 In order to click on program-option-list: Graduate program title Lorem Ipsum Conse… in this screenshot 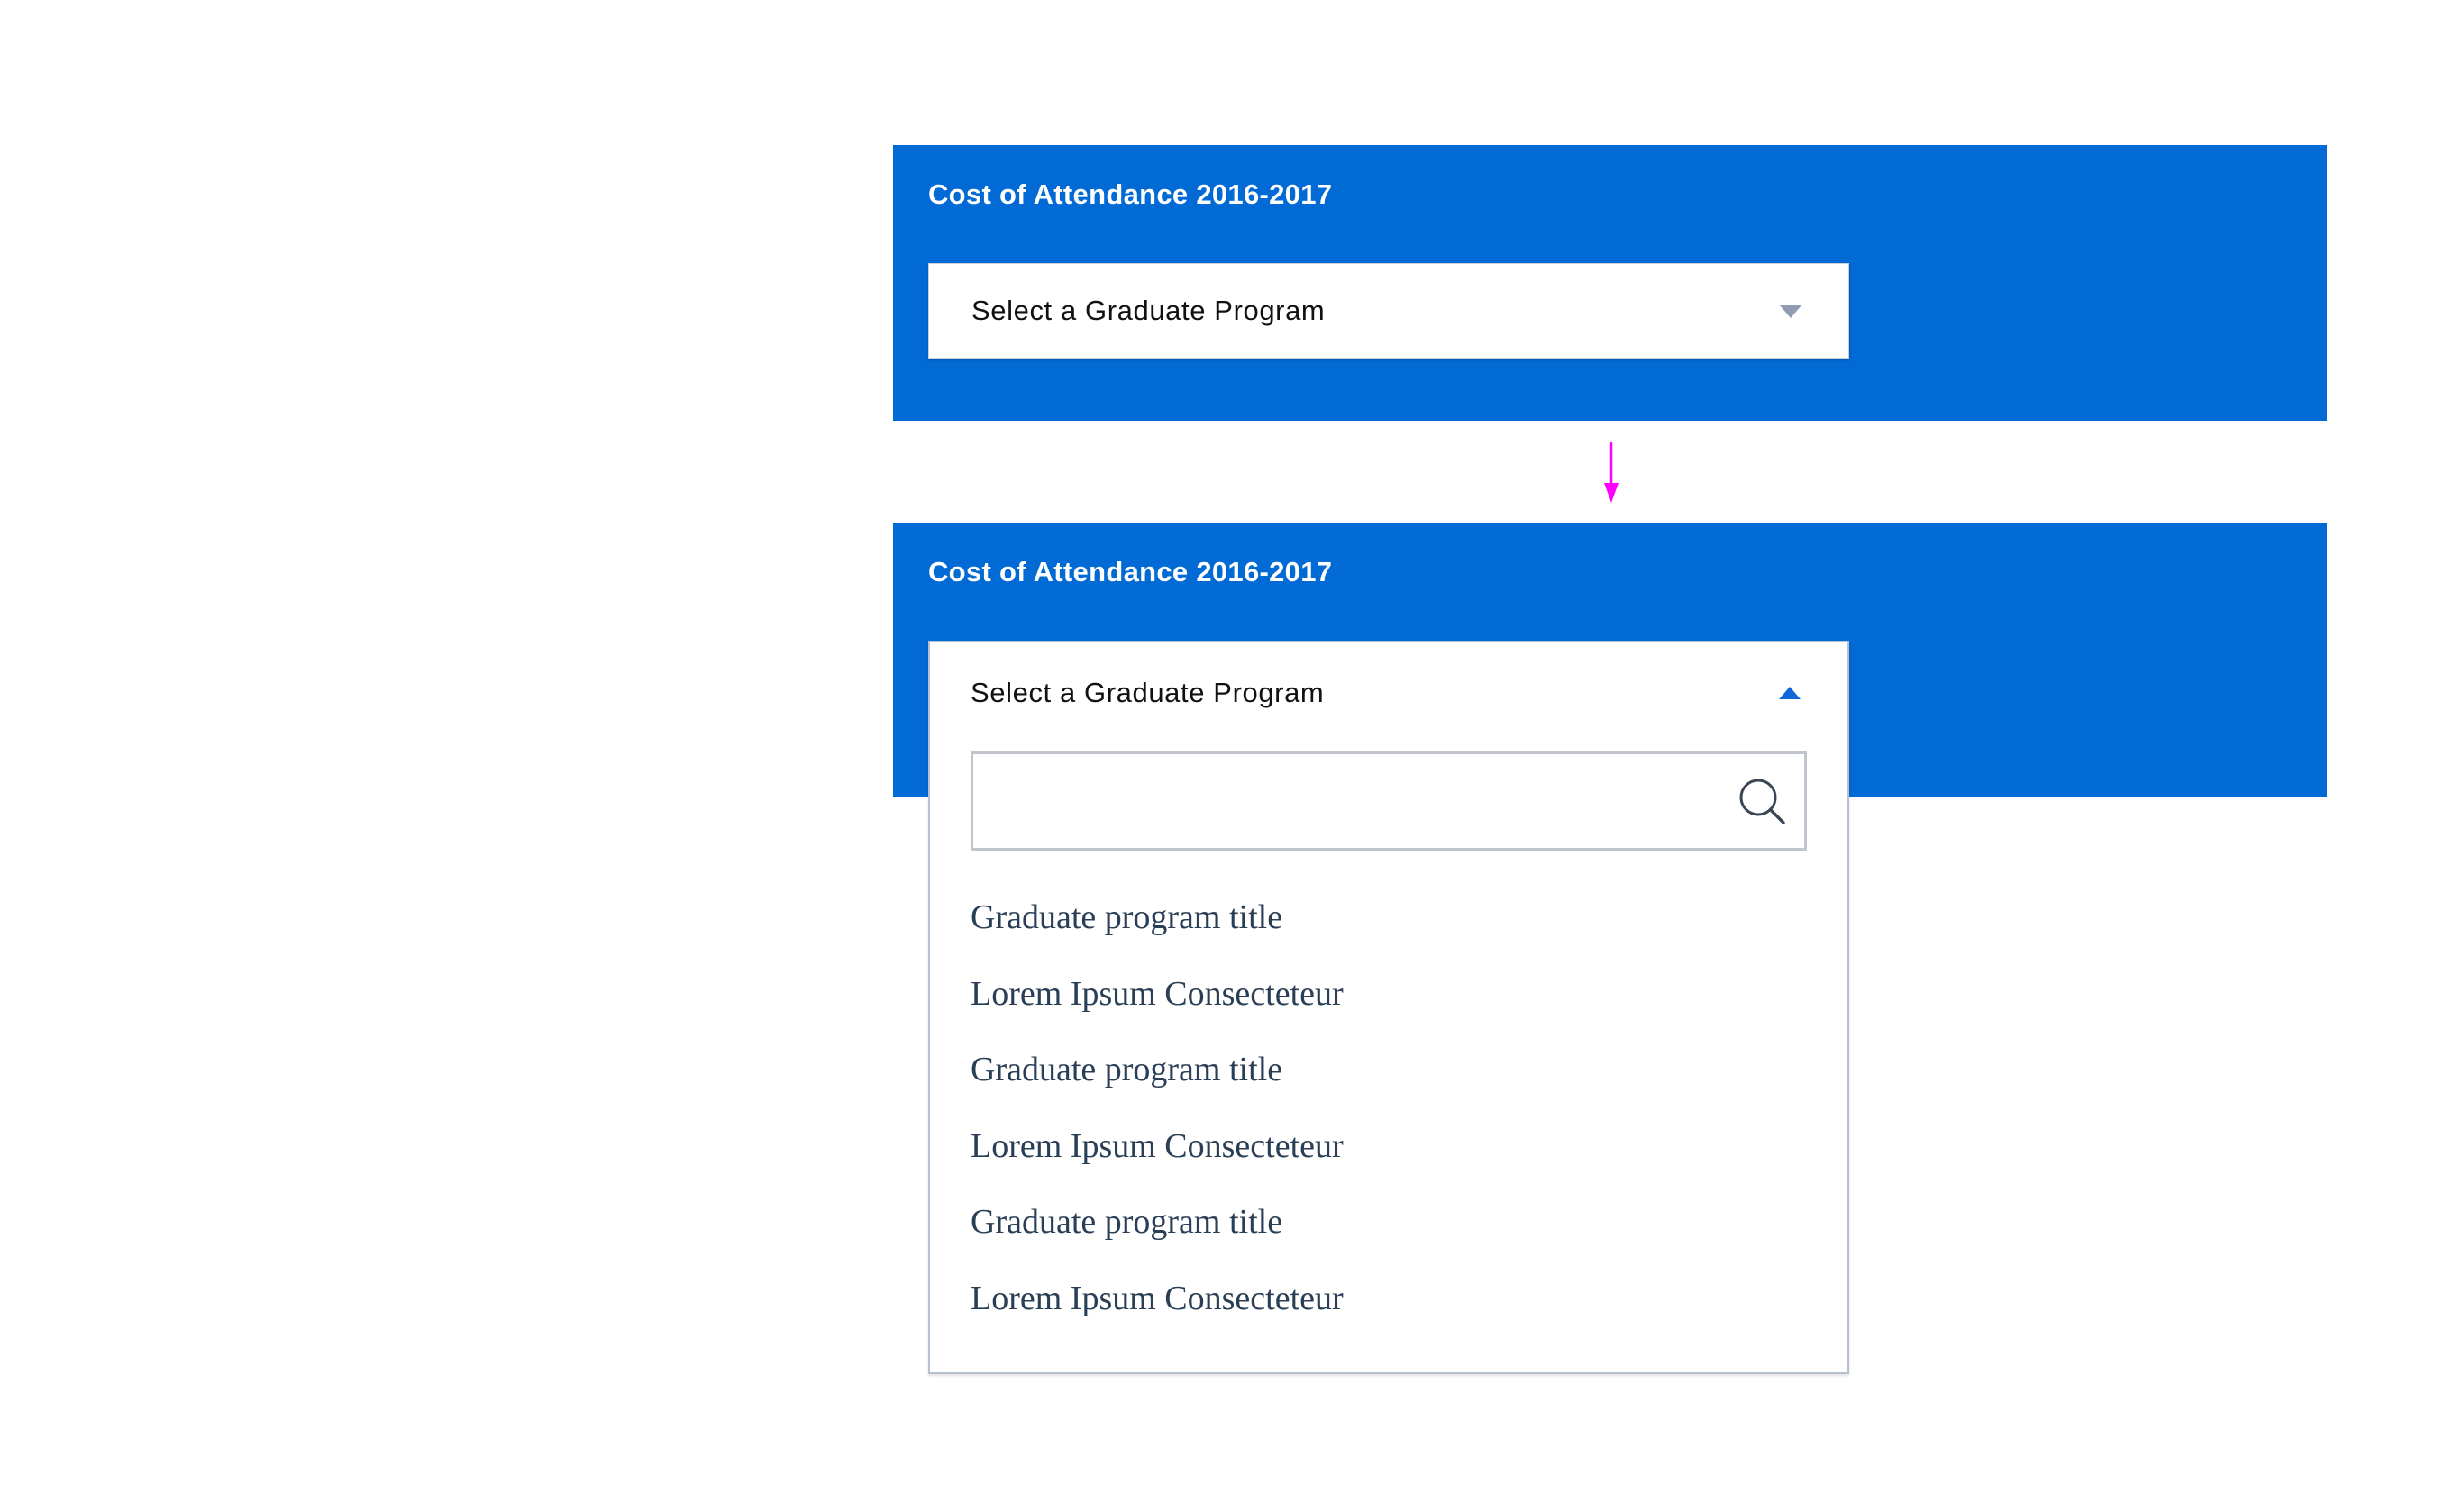, I will do `click(1376, 1107)`.